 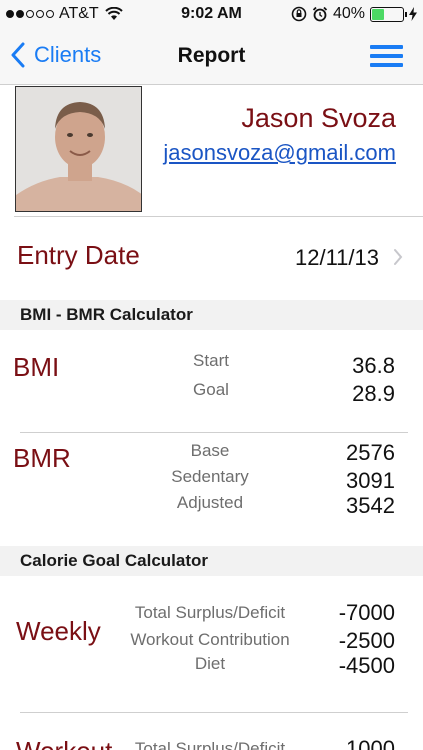 I want to click on client-photo, so click(x=78, y=149).